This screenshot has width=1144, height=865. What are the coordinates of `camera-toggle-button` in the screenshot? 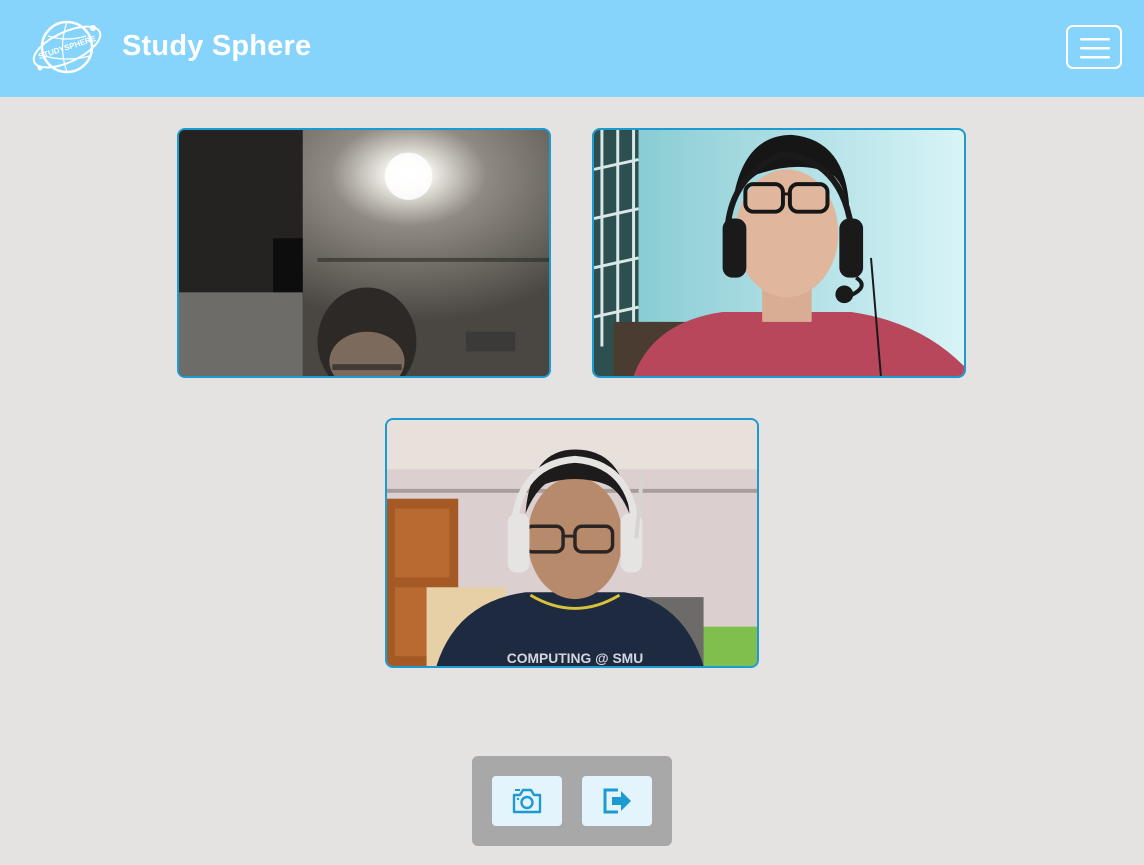 It's located at (527, 801).